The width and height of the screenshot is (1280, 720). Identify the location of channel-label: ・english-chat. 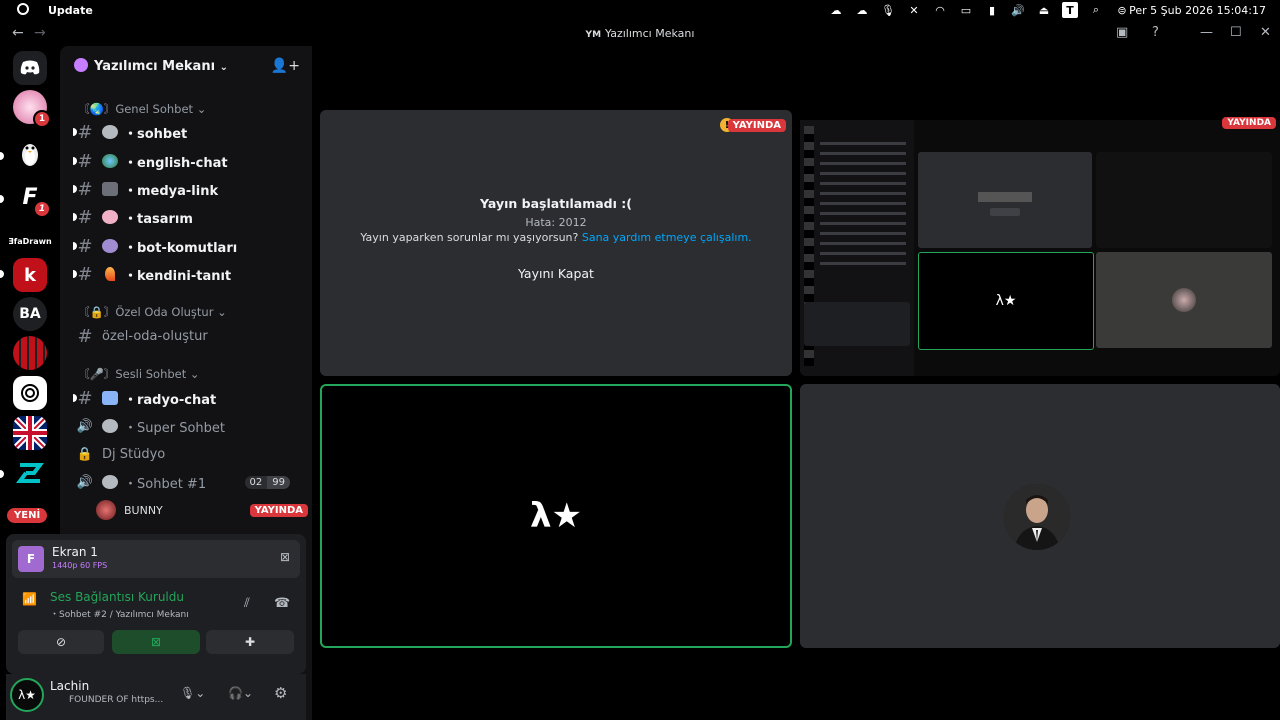
(176, 163).